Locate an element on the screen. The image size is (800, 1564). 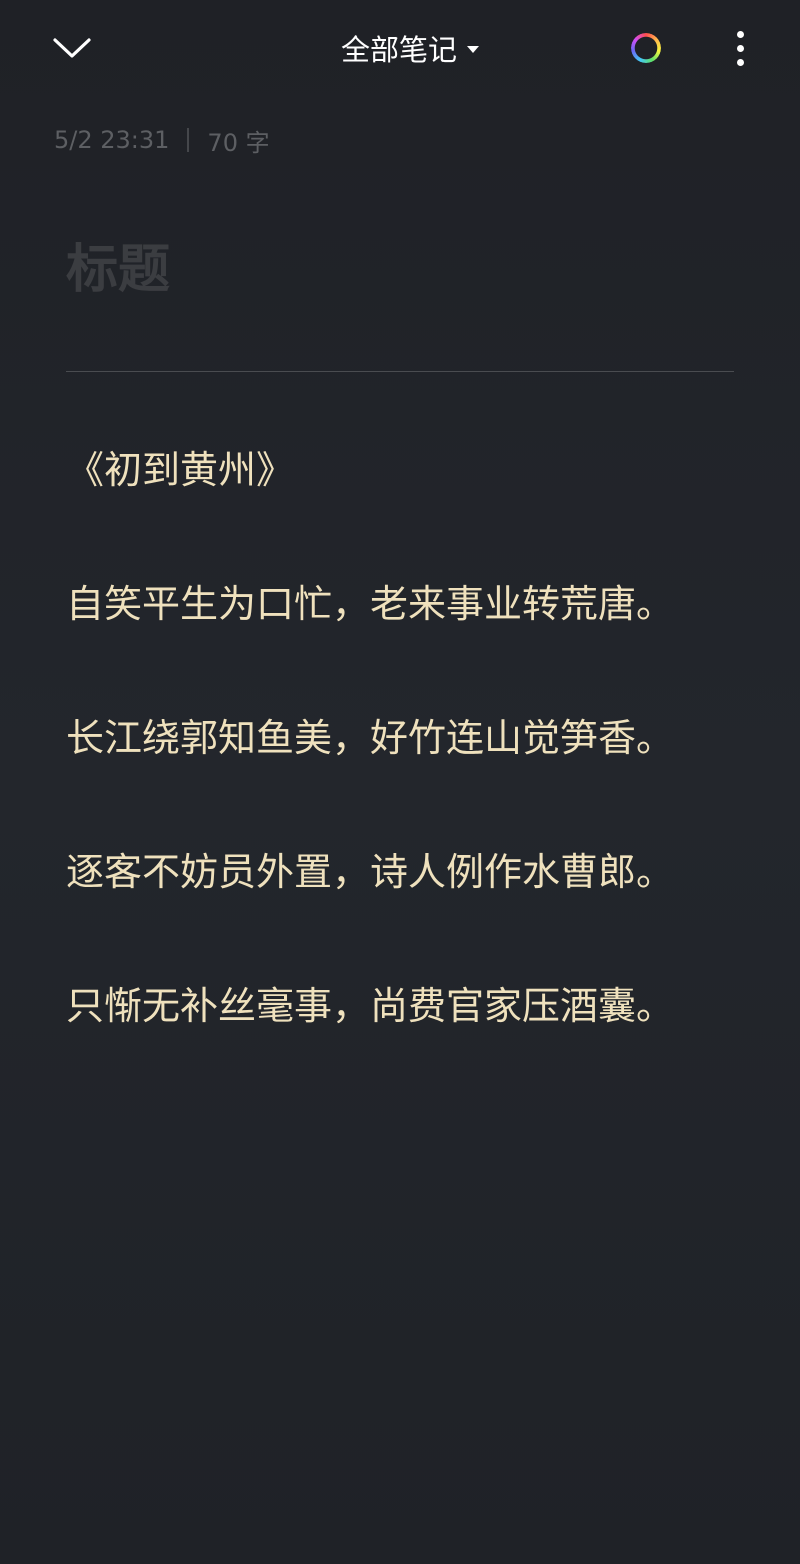
note-timestamp: 5/2 23:31 is located at coordinates (112, 140).